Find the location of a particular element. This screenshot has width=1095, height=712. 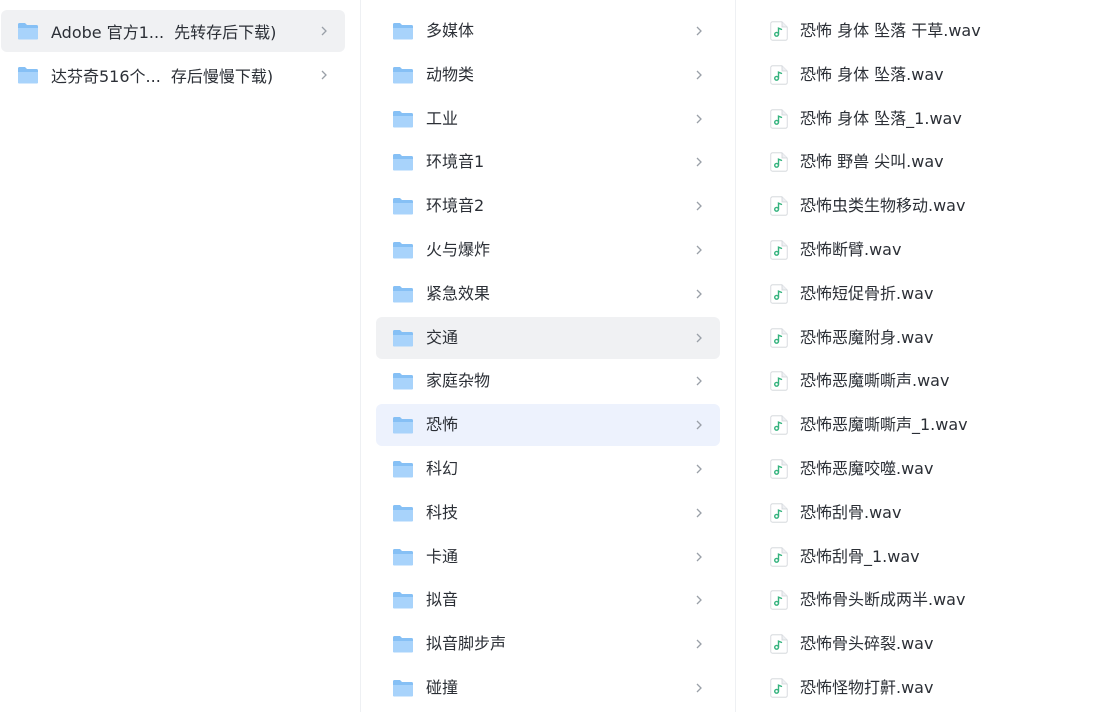

file-item: 恐怖 身体 坠落.wav is located at coordinates (921, 75).